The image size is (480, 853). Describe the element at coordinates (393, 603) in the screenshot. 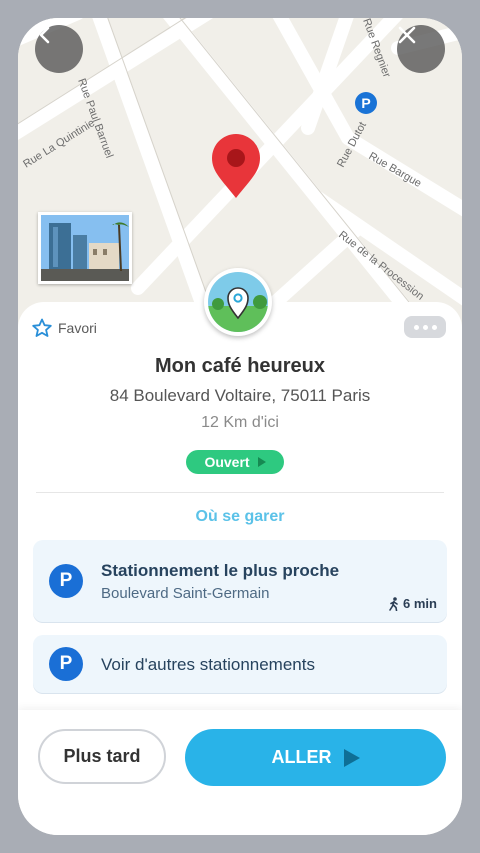

I see `walking-icon` at that location.